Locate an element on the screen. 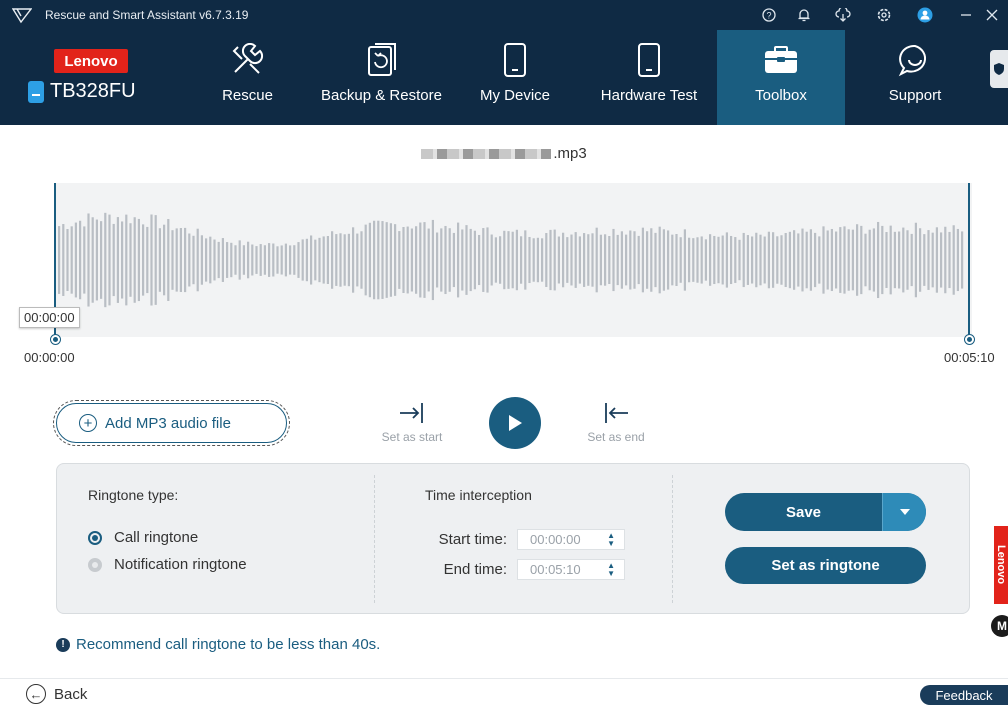 The width and height of the screenshot is (1008, 705). save-button: Save is located at coordinates (825, 512).